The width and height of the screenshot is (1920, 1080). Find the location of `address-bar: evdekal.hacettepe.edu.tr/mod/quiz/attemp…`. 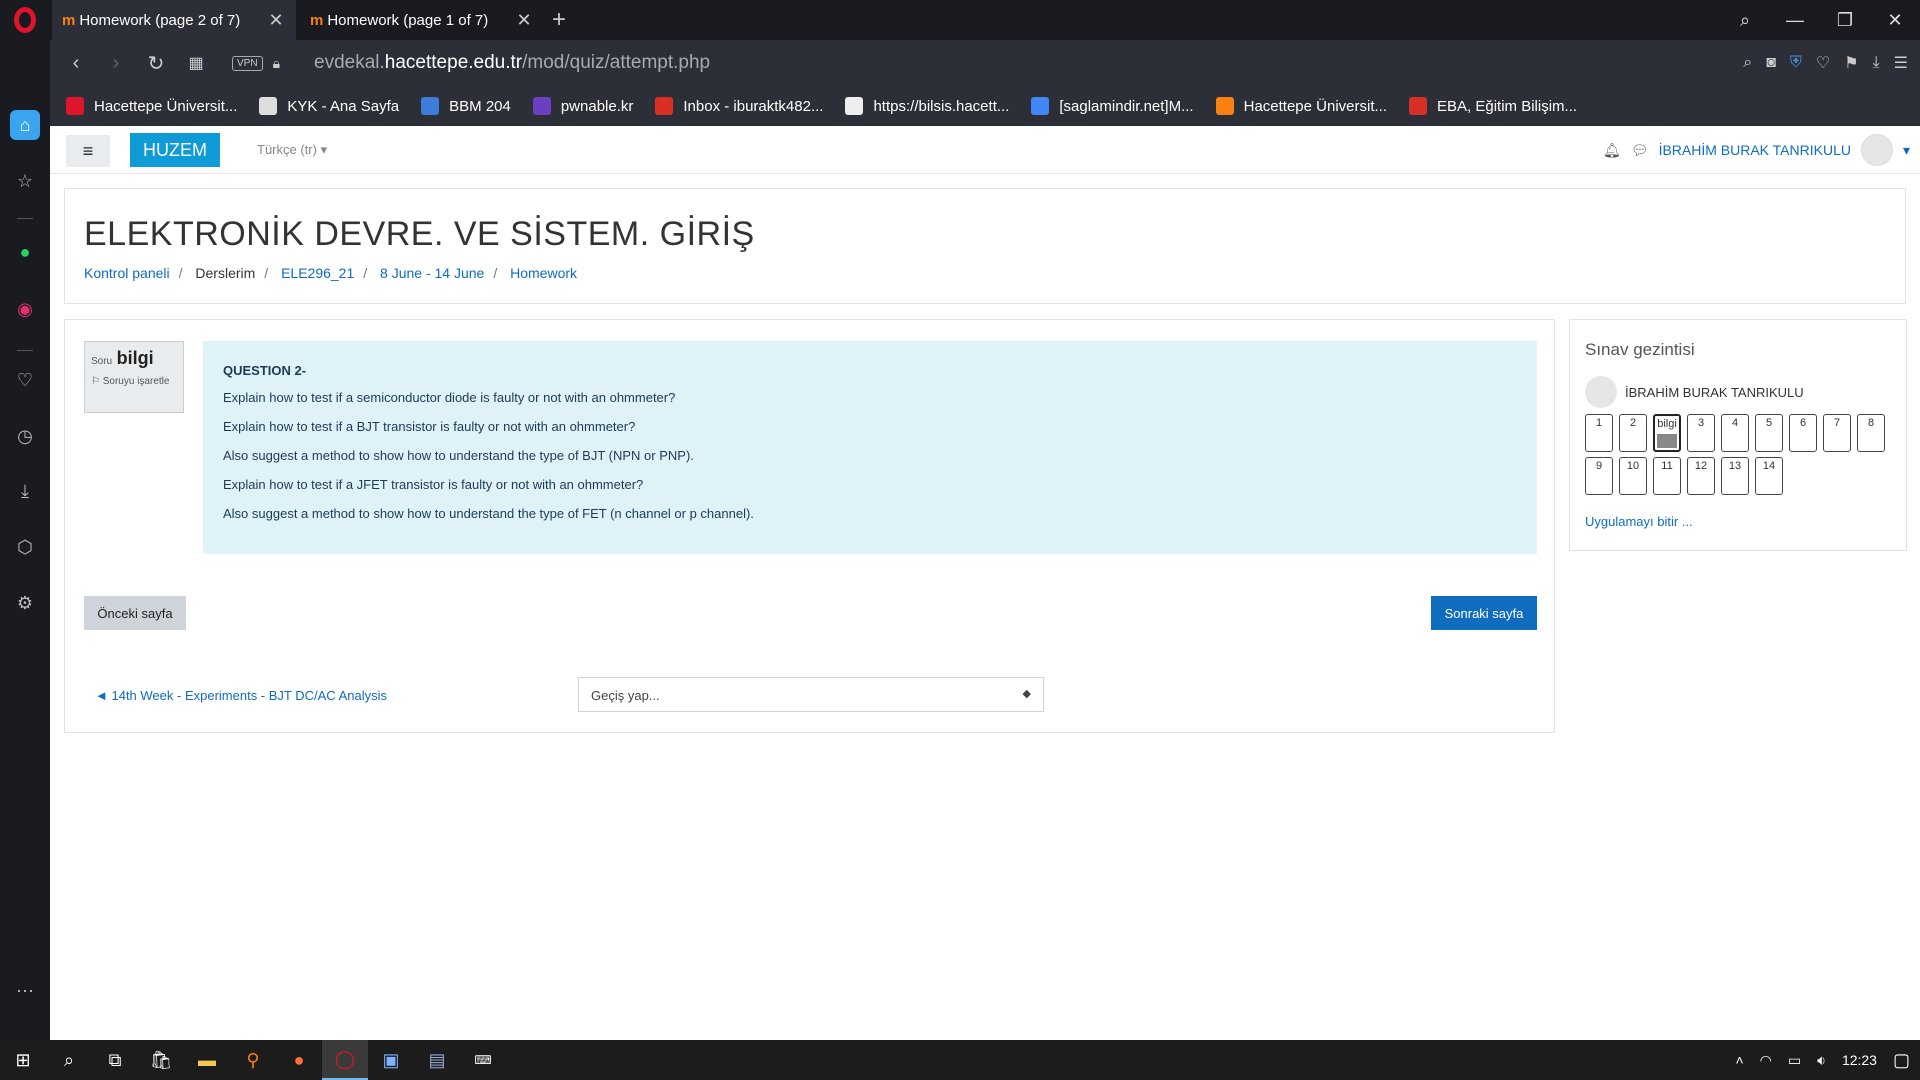

address-bar: evdekal.hacettepe.edu.tr/mod/quiz/attemp… is located at coordinates (512, 63).